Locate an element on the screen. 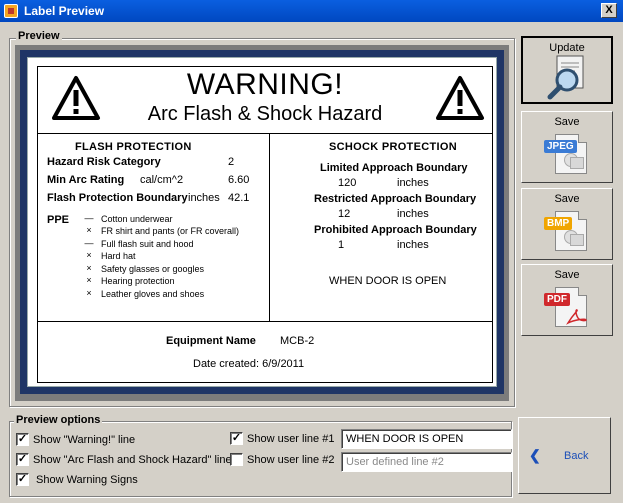 This screenshot has width=623, height=503. limited-approach-unit: inches is located at coordinates (413, 183).